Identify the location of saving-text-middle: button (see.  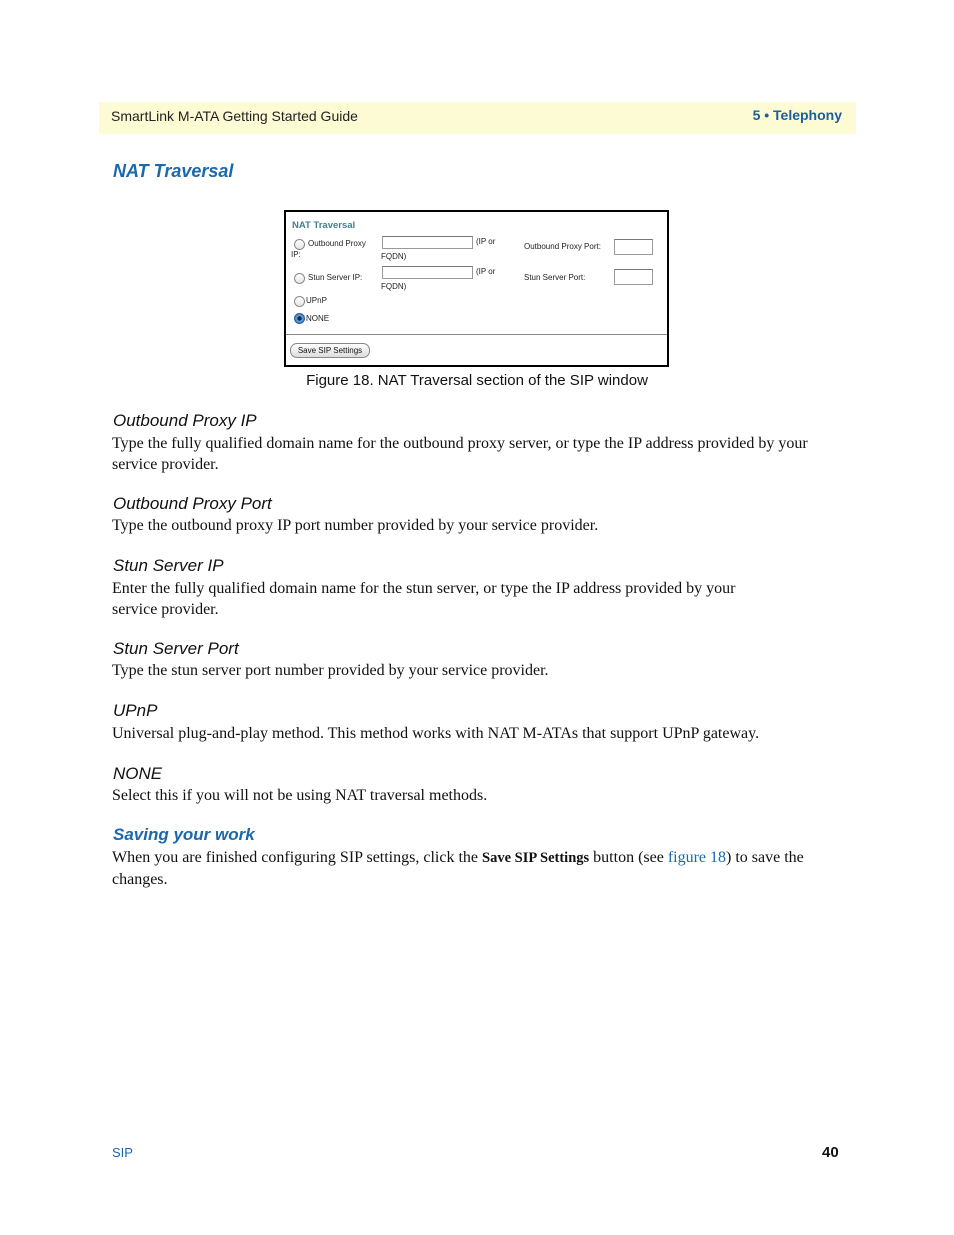
(628, 857).